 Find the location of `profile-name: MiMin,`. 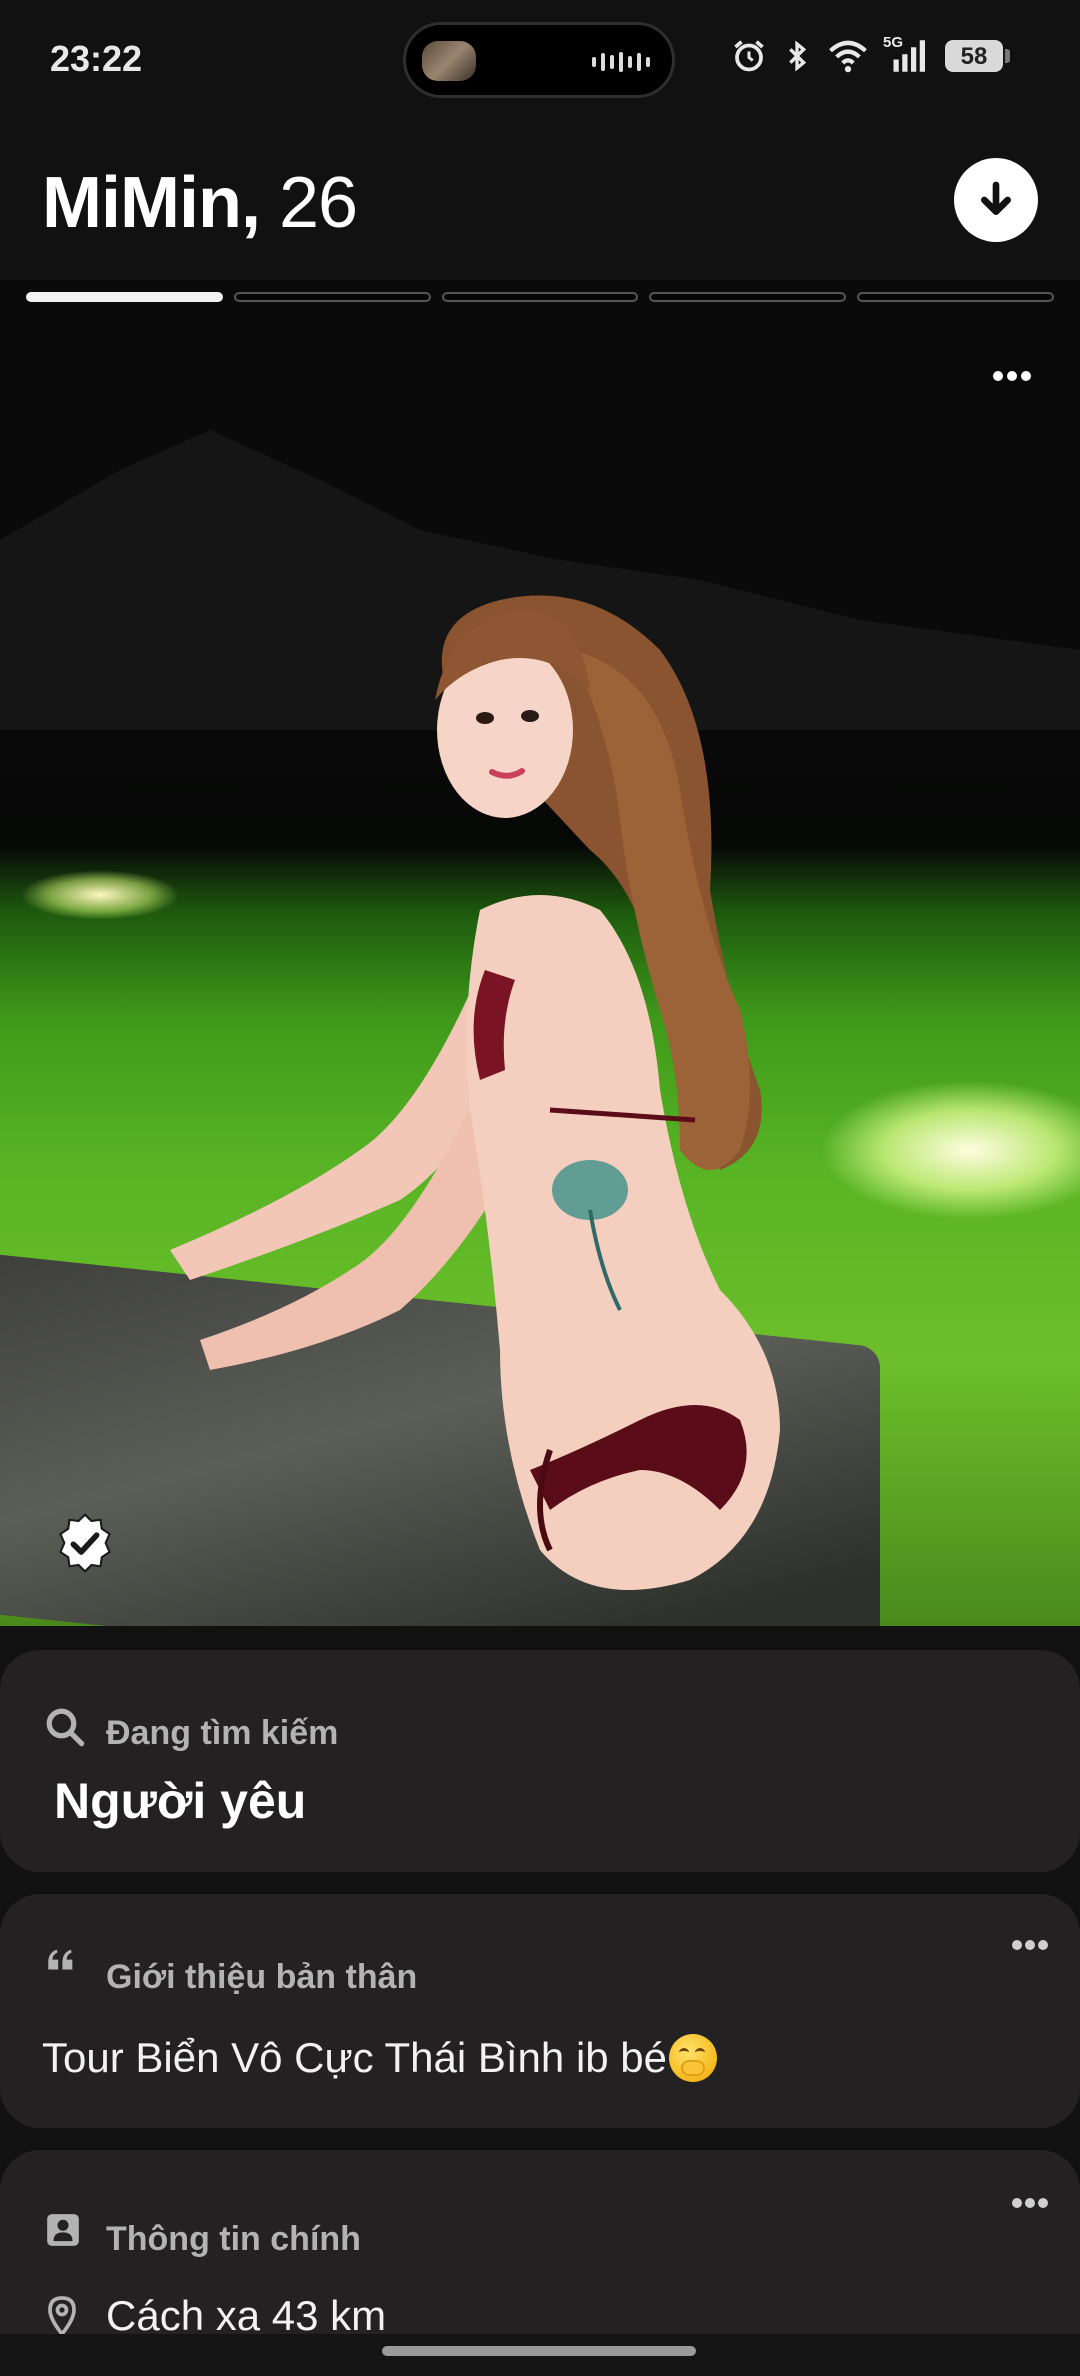

profile-name: MiMin, is located at coordinates (151, 203).